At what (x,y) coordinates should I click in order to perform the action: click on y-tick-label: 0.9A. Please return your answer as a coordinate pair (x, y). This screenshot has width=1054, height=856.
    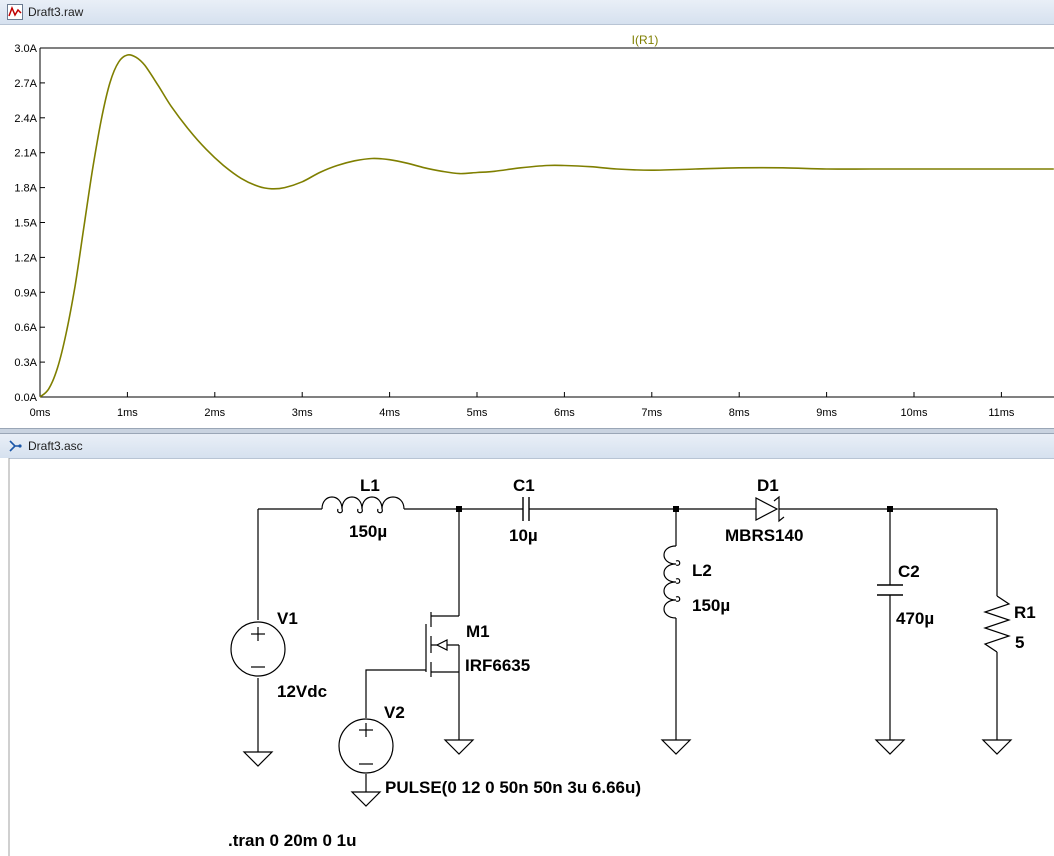
    Looking at the image, I should click on (25, 293).